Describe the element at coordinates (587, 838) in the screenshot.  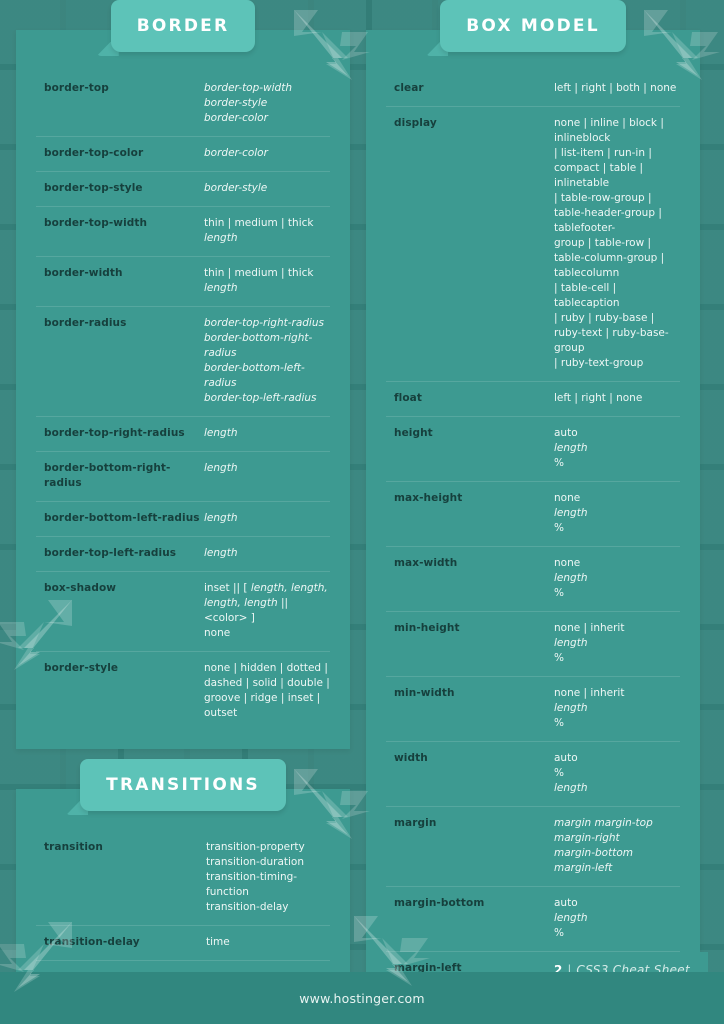
I see `value-line: margin-right` at that location.